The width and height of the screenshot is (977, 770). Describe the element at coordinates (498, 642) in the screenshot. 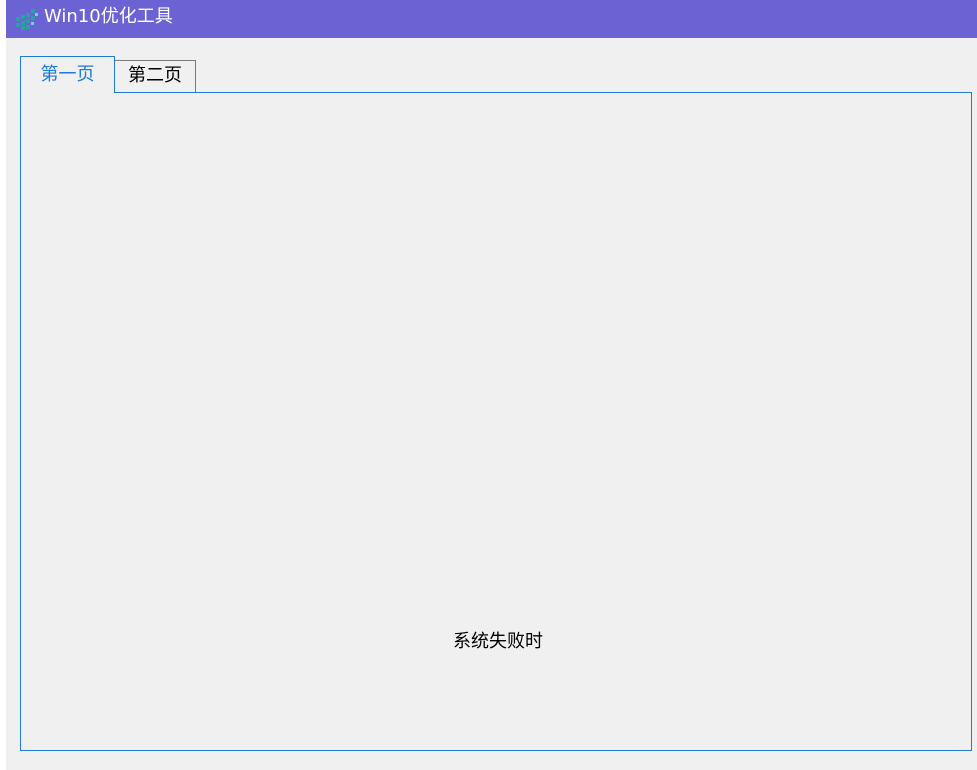

I see `failure-group-title: 系统失败时` at that location.